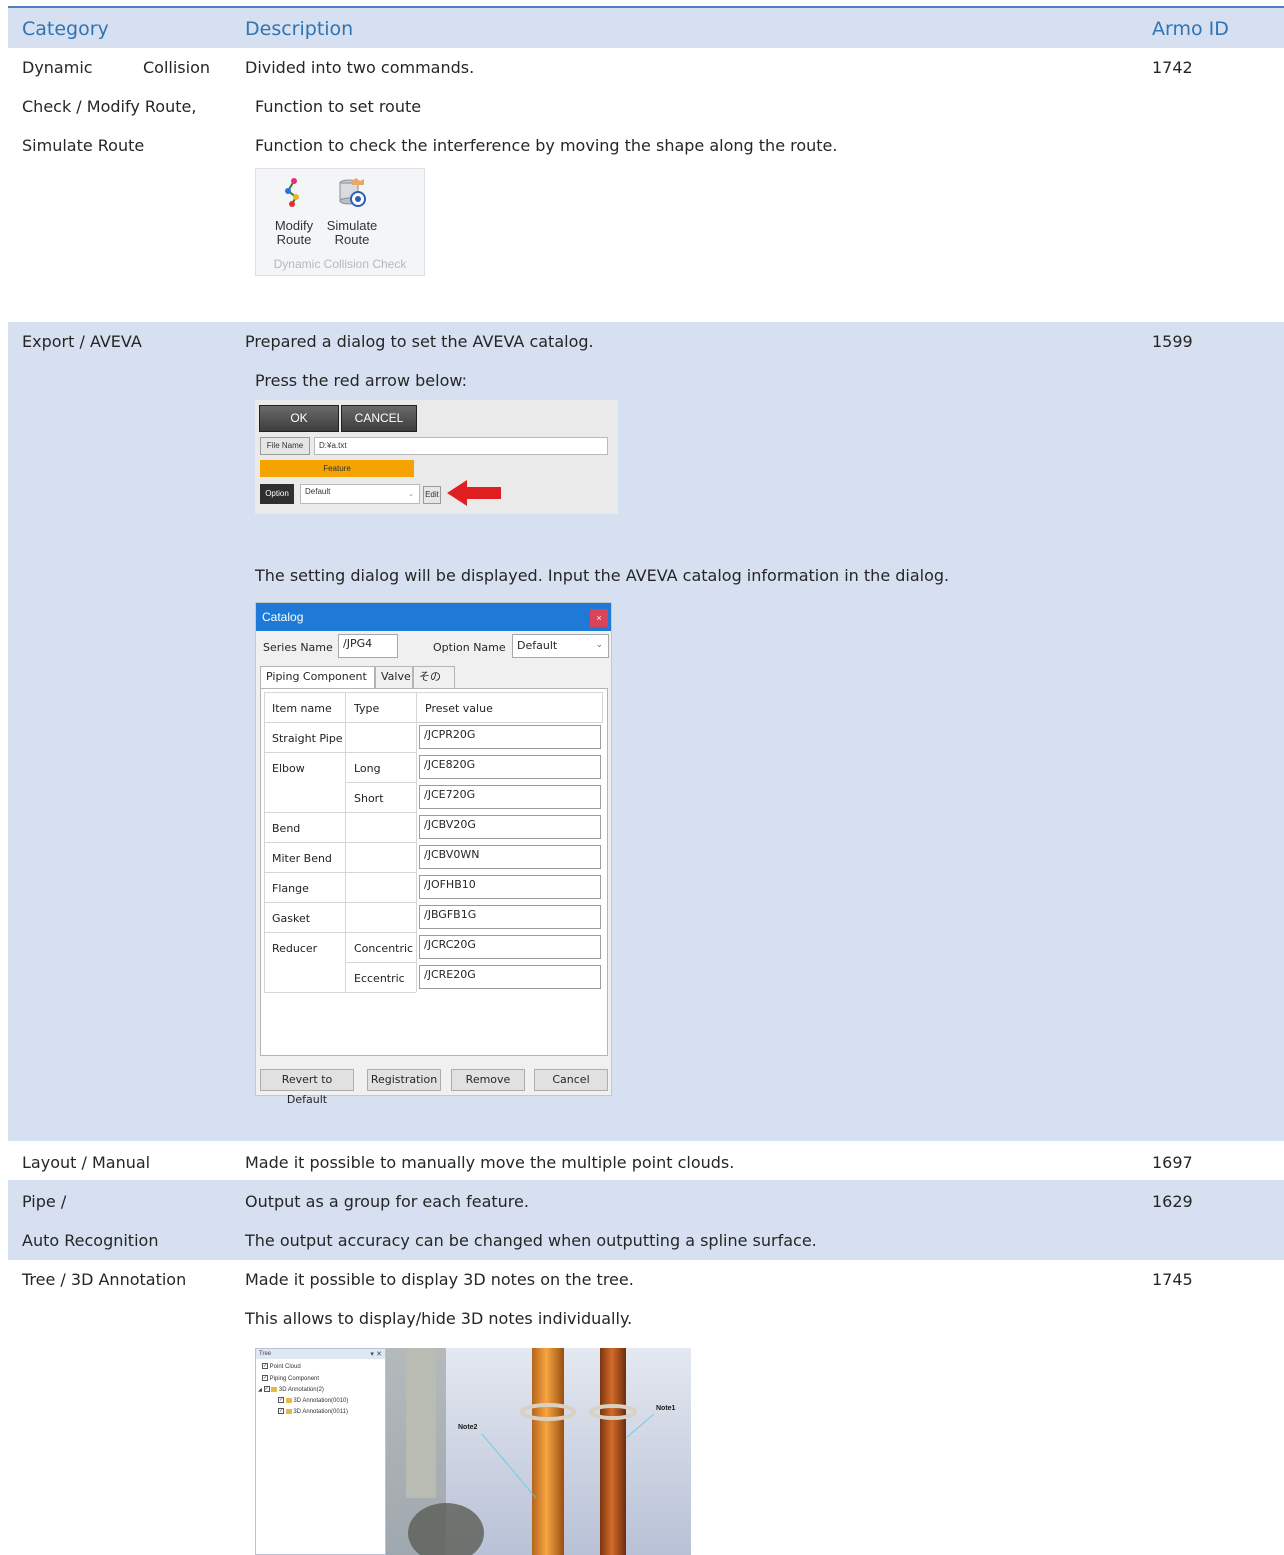 Image resolution: width=1284 pixels, height=1555 pixels. I want to click on note-label: Note2, so click(468, 1427).